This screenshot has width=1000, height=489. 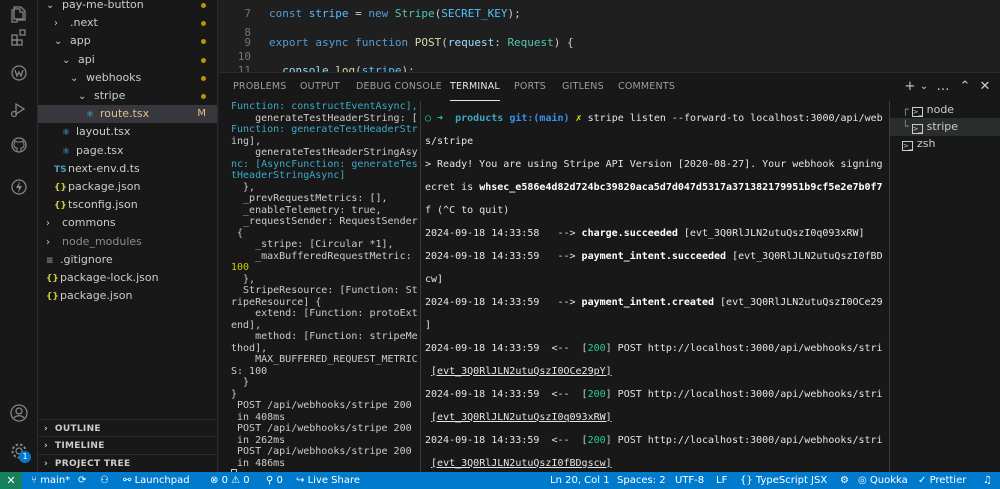 I want to click on file-item: ⚛ route.tsx M, so click(x=127, y=114).